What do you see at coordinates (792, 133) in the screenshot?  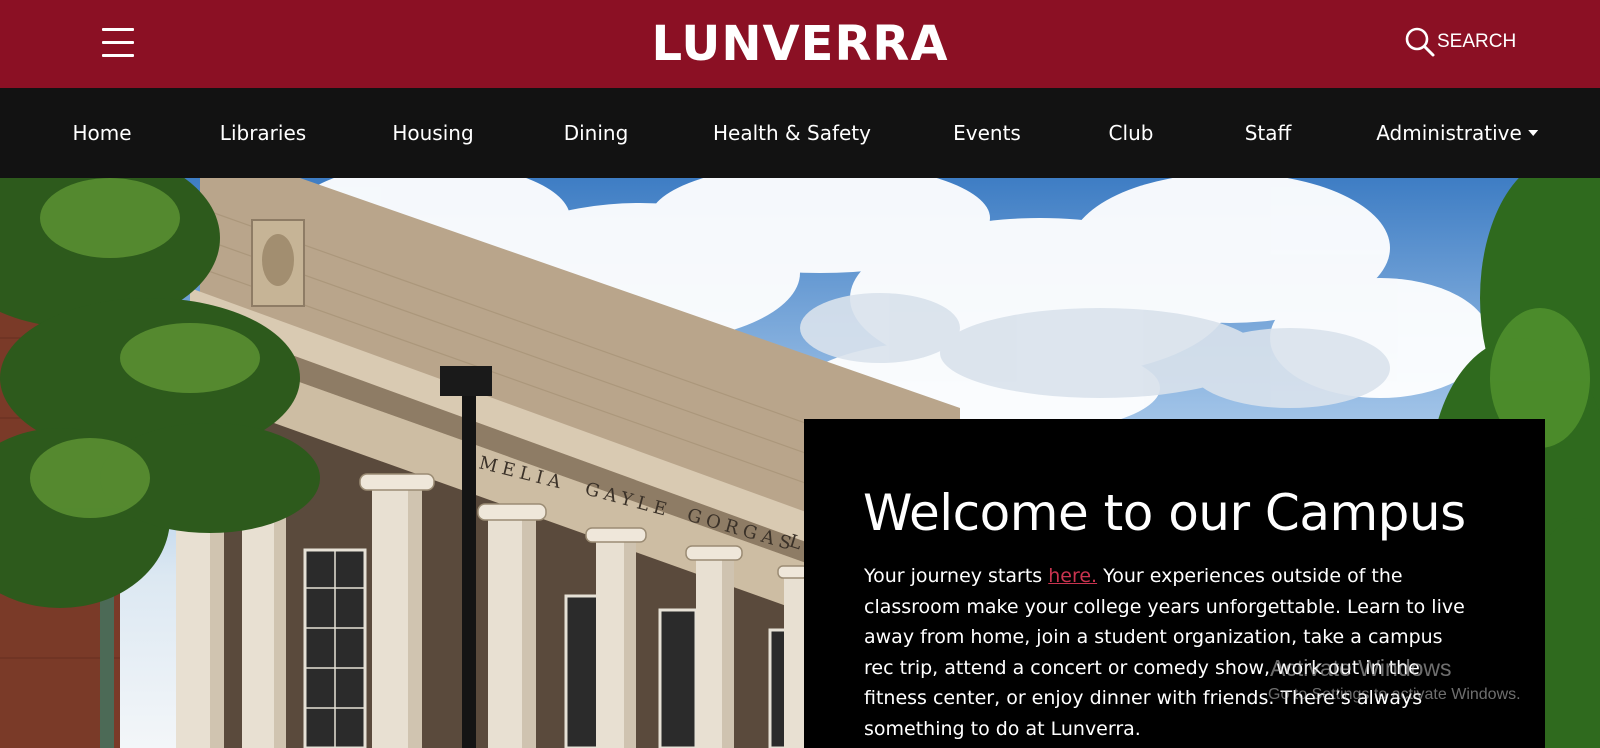 I see `nav-item-health-safety: Health & Safety` at bounding box center [792, 133].